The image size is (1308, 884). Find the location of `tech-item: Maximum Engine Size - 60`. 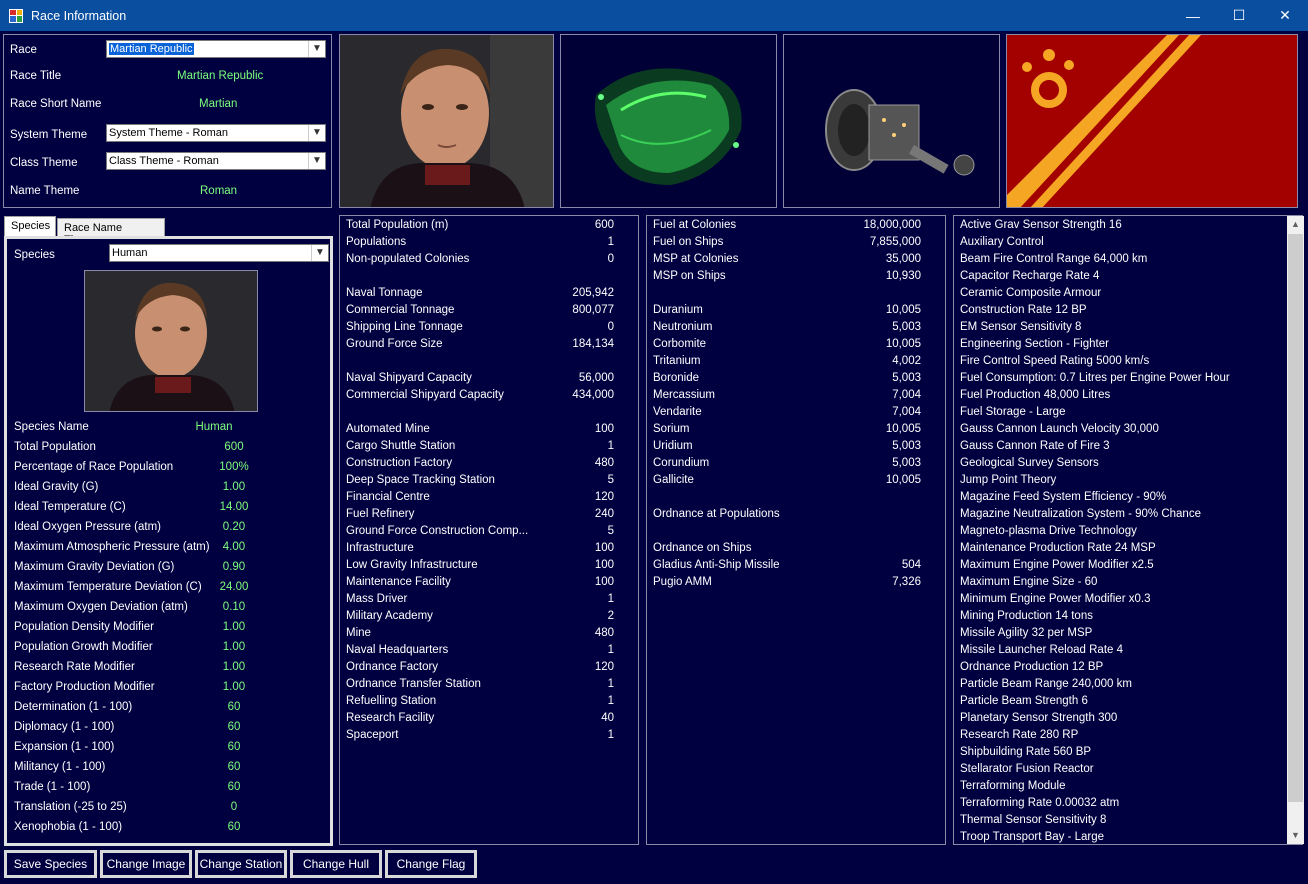

tech-item: Maximum Engine Size - 60 is located at coordinates (1028, 582).